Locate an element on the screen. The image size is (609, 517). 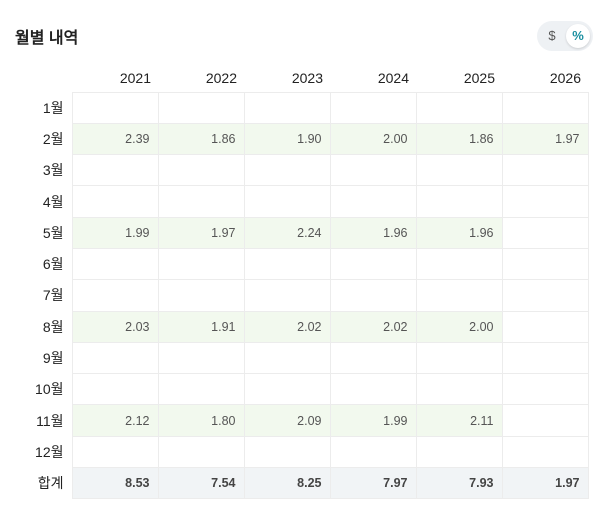
value-cell: 1.90 is located at coordinates (287, 139).